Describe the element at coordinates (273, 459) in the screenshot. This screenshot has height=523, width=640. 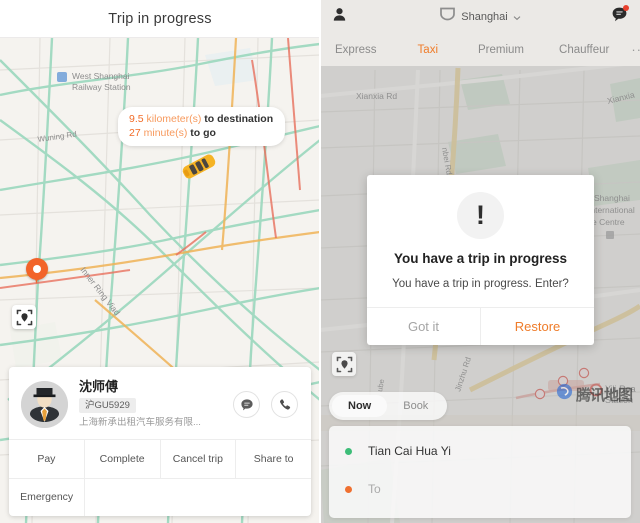
I see `share-to-button: Share to` at that location.